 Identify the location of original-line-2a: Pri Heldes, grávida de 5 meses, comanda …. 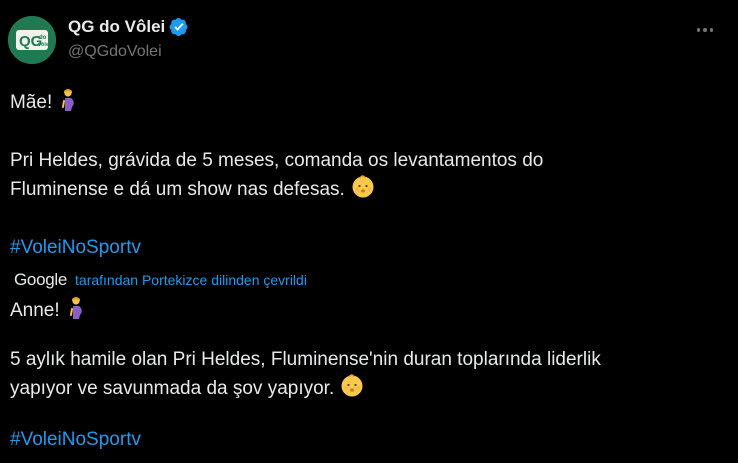
(277, 160).